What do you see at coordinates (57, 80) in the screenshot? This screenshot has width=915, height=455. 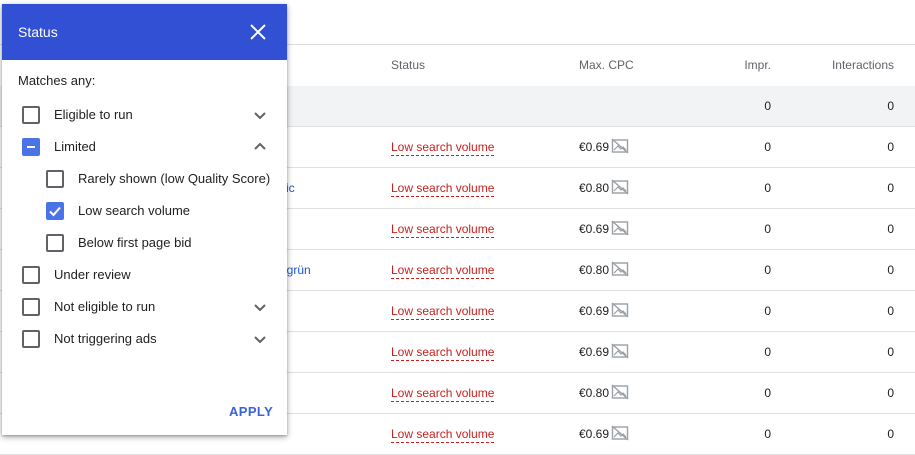 I see `matches-any-label: Matches any:` at bounding box center [57, 80].